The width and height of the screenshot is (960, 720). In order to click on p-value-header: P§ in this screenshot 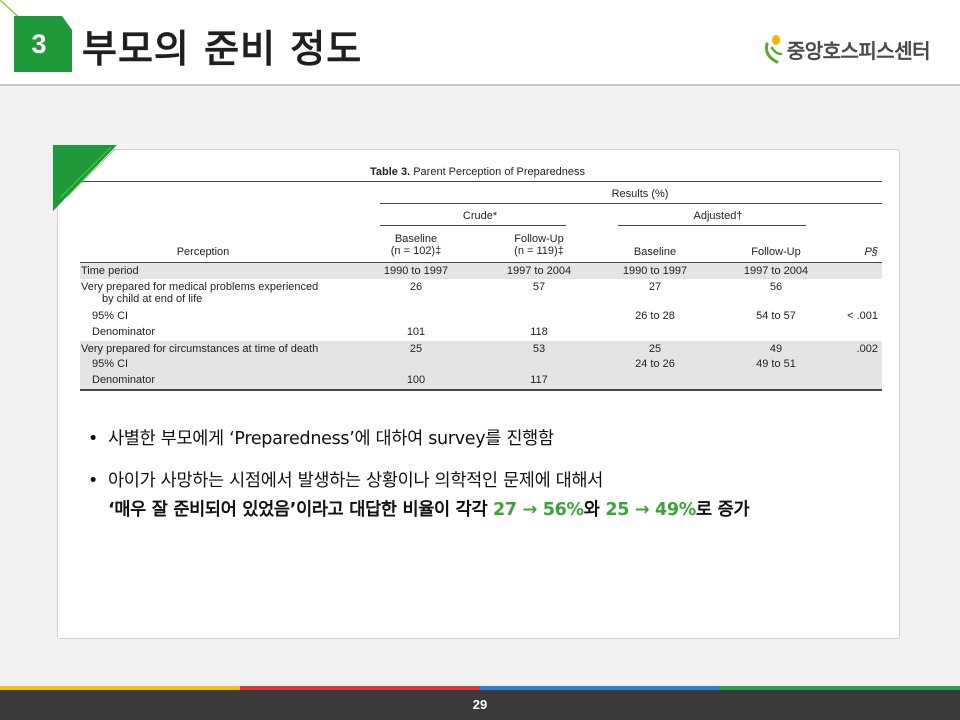, I will do `click(871, 252)`.